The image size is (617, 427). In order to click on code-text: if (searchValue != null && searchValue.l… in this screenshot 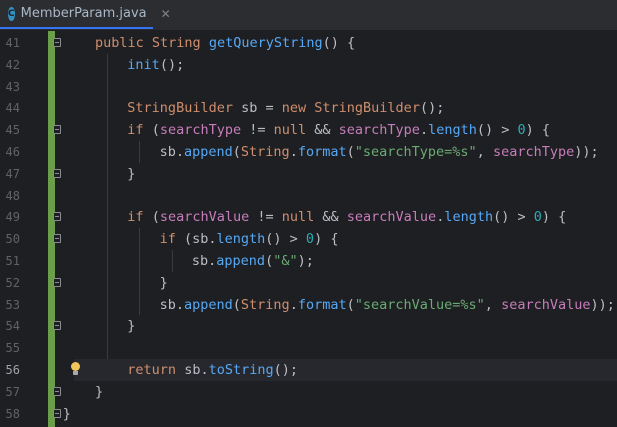, I will do `click(346, 217)`.